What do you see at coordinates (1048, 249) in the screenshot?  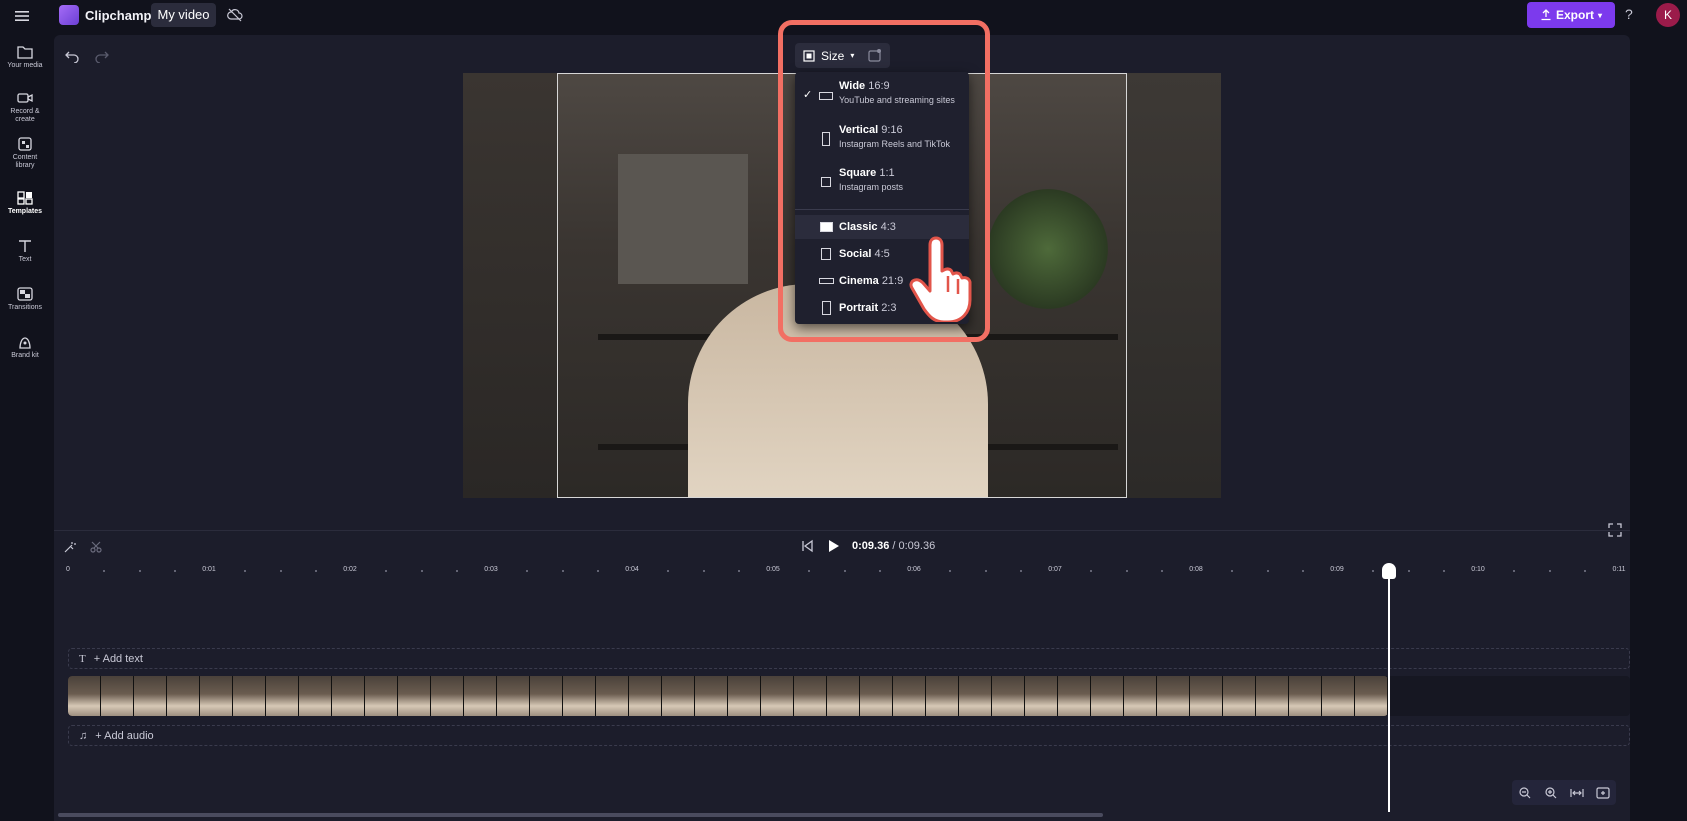 I see `plant` at bounding box center [1048, 249].